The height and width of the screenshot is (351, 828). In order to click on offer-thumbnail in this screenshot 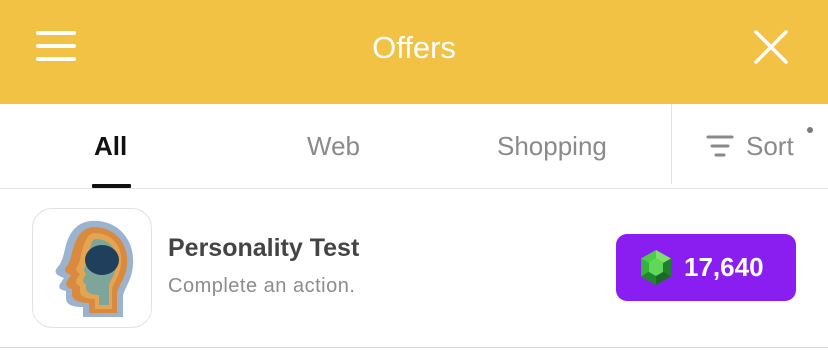, I will do `click(92, 268)`.